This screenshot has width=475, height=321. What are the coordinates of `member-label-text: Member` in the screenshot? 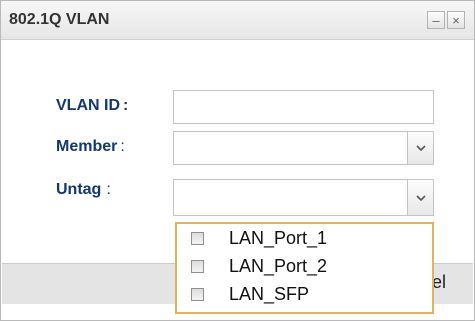 It's located at (87, 146).